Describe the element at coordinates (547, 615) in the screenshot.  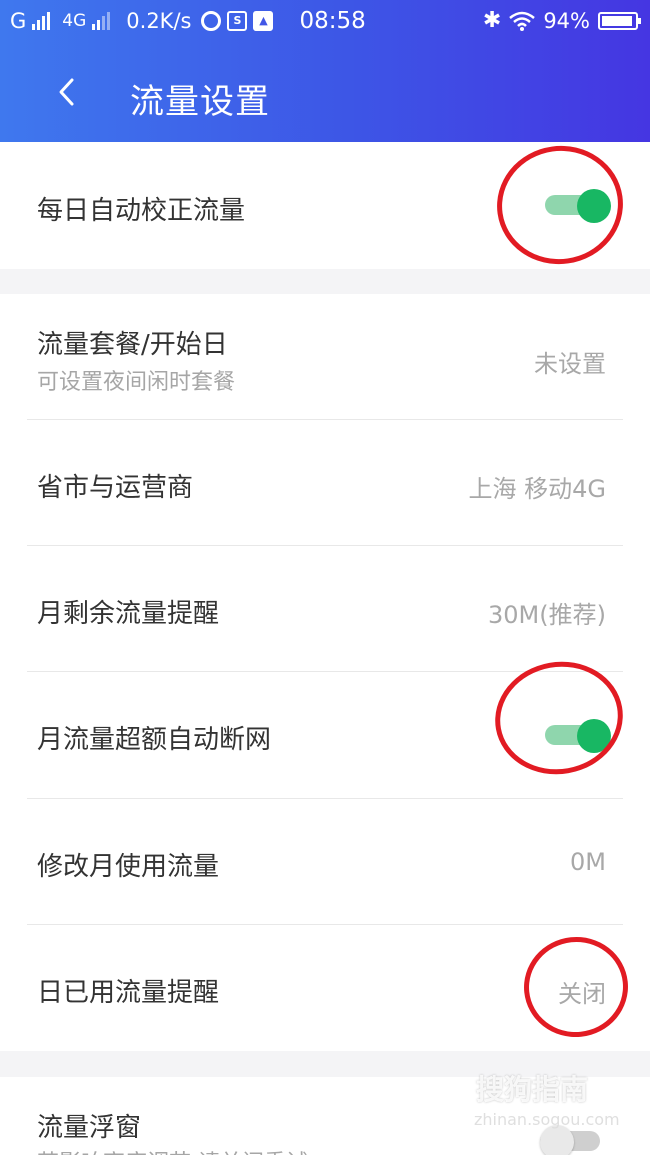
I see `remaining-alert-value: 30M(推荐)` at that location.